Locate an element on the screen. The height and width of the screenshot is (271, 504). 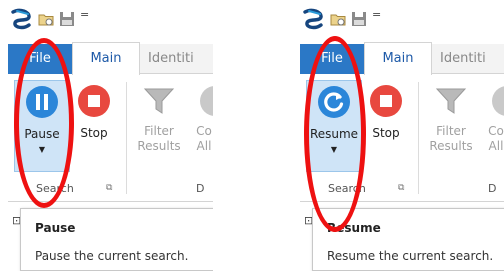
tooltip-description: Pause the current search. is located at coordinates (112, 256).